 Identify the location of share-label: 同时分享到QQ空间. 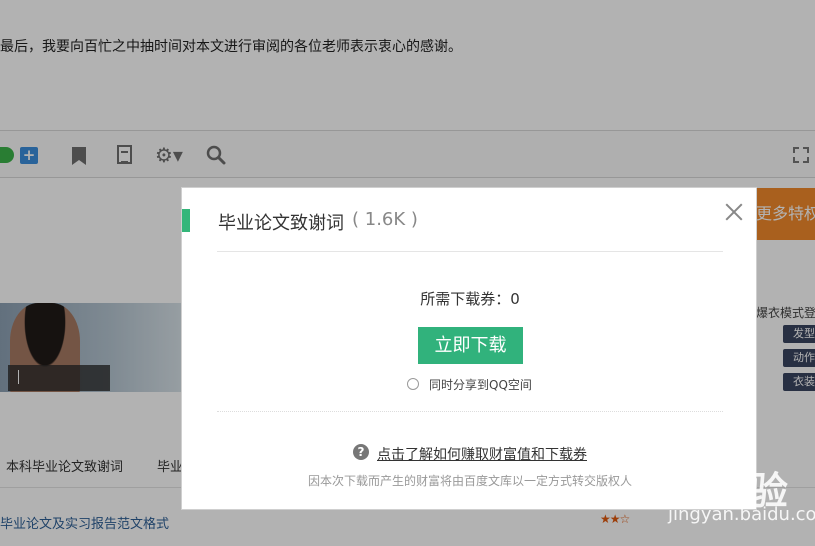
(480, 385).